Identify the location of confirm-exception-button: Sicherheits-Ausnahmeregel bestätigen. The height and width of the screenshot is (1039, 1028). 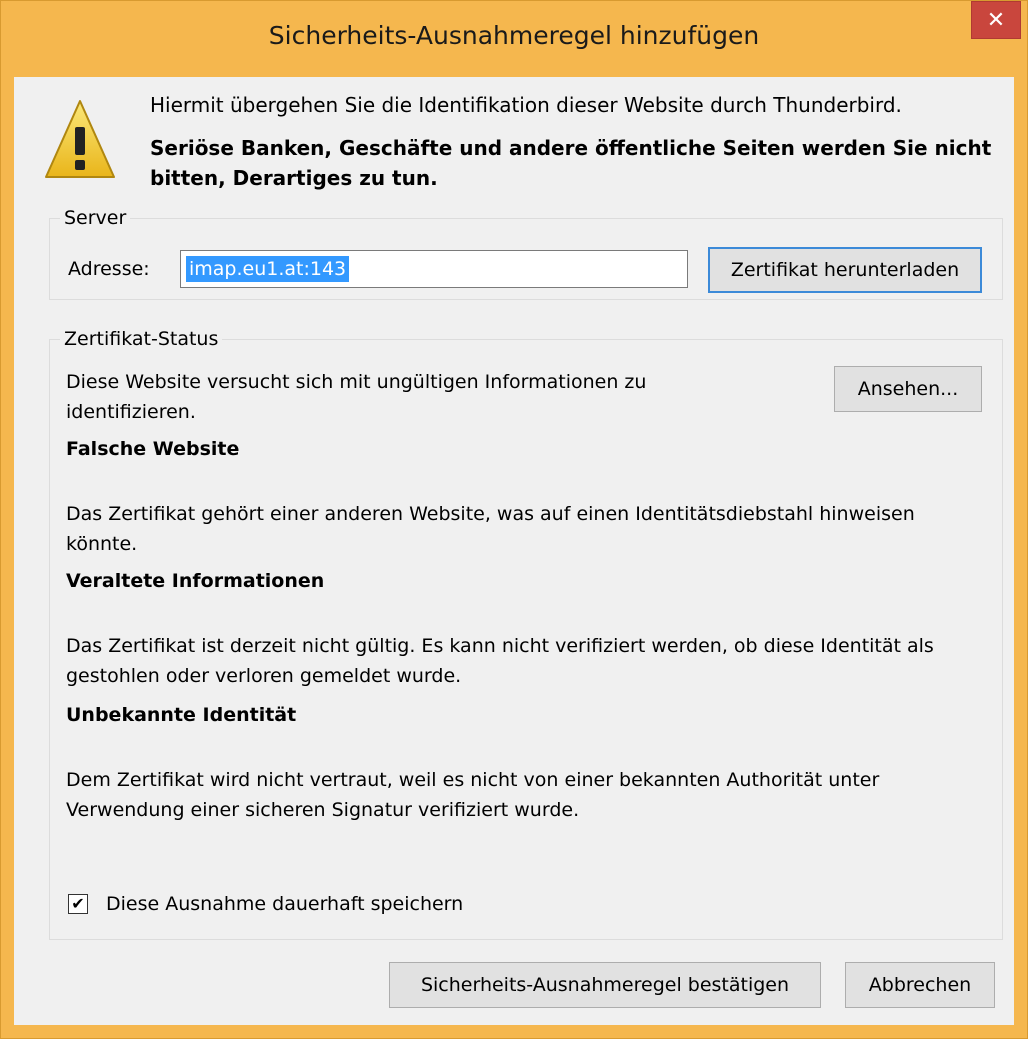
(605, 985).